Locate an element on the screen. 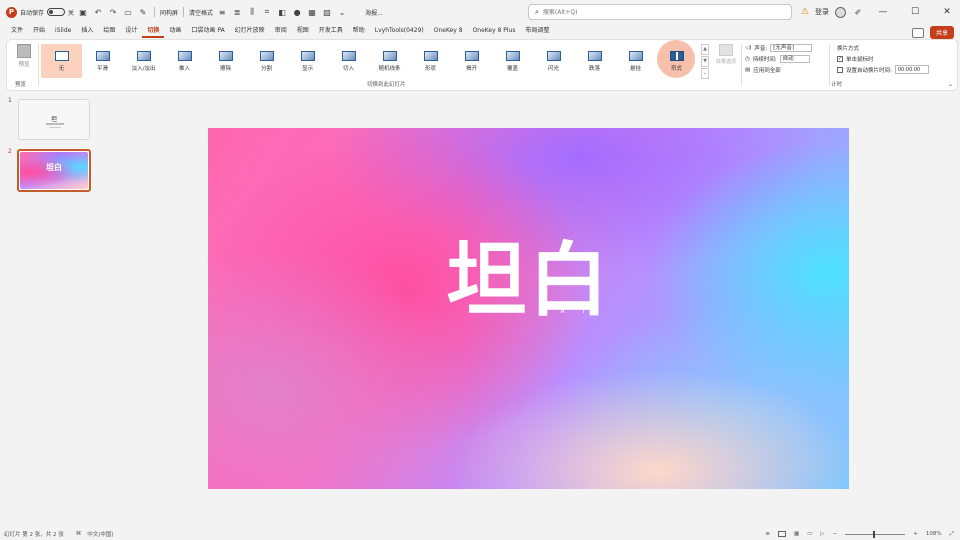  tab-transitions: 切换 is located at coordinates (153, 31).